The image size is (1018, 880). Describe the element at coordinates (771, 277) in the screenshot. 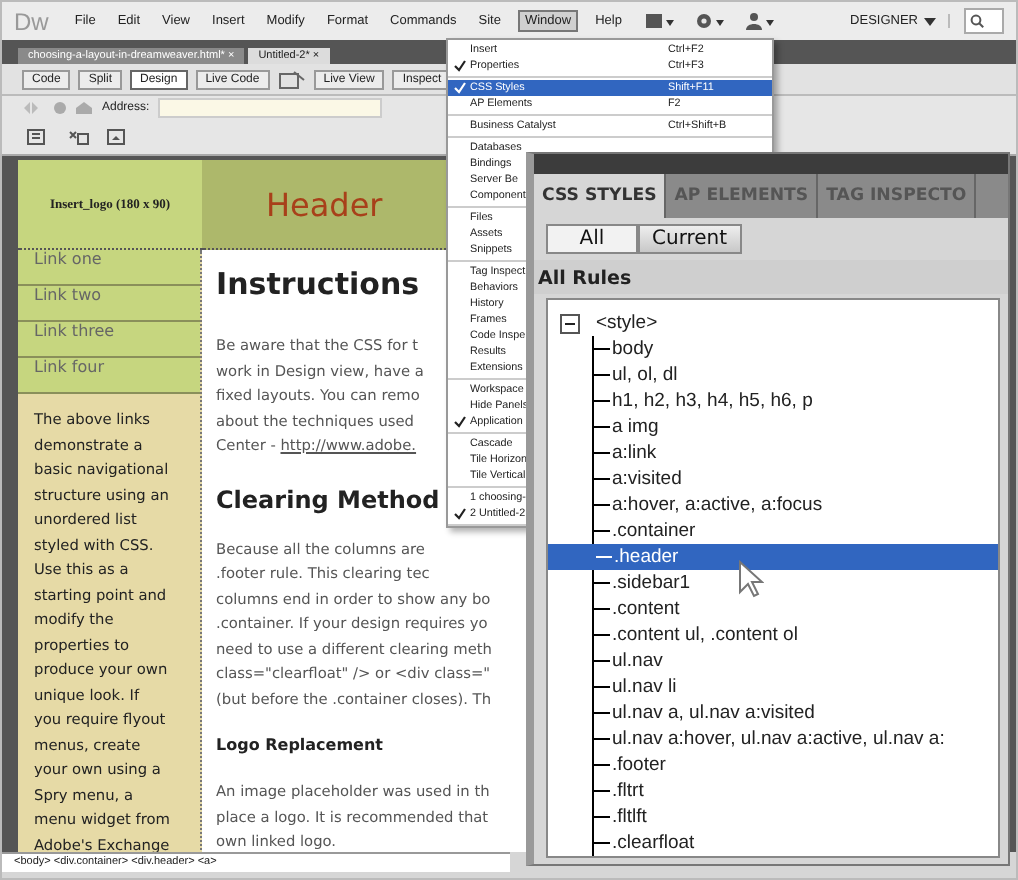

I see `section-title: All Rules` at that location.